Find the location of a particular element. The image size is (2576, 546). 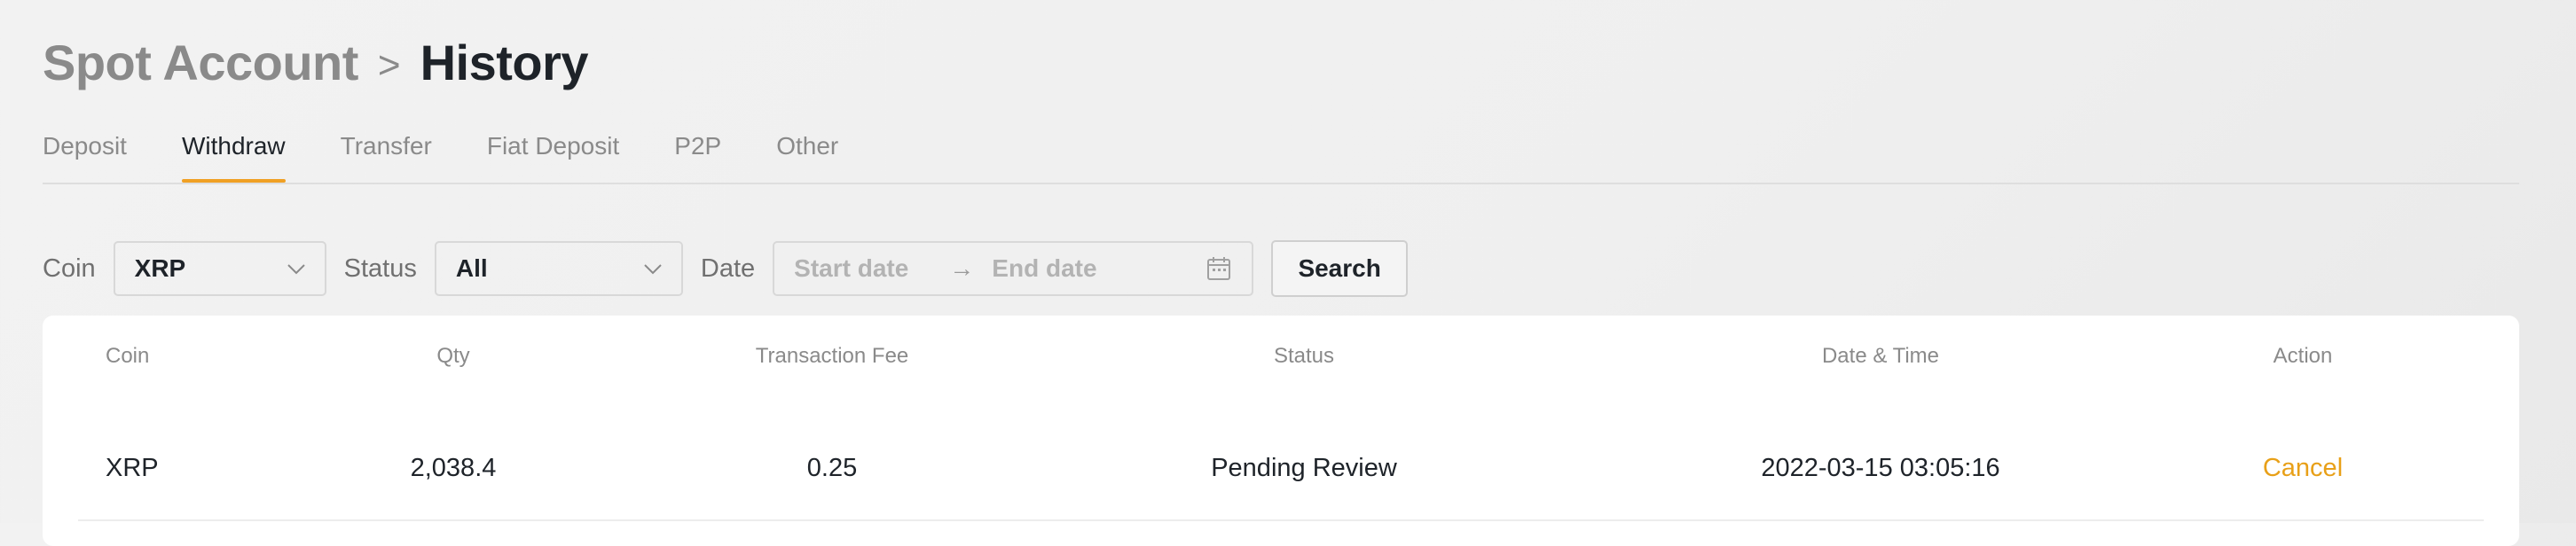

breadcrumb: Spot Account > History is located at coordinates (316, 62).